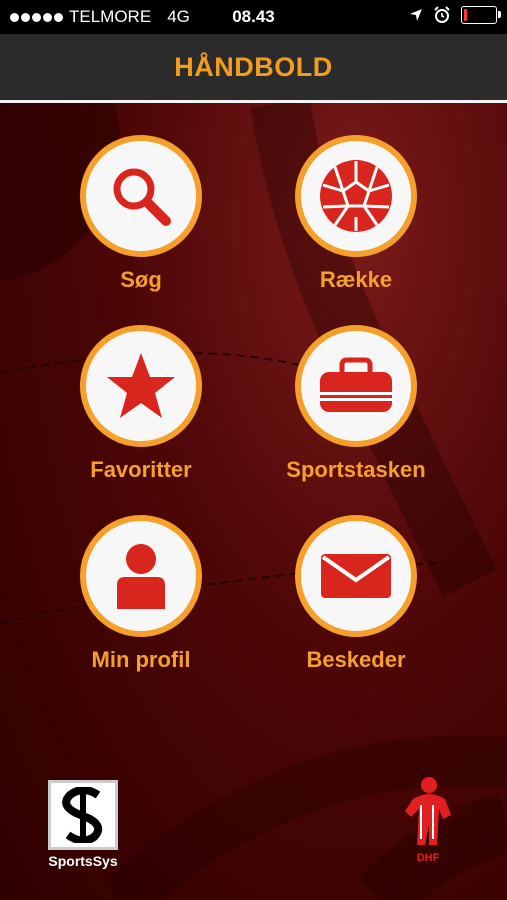 This screenshot has height=900, width=507. What do you see at coordinates (253, 17) in the screenshot?
I see `status-bar: TELMORE 4G 08.43` at bounding box center [253, 17].